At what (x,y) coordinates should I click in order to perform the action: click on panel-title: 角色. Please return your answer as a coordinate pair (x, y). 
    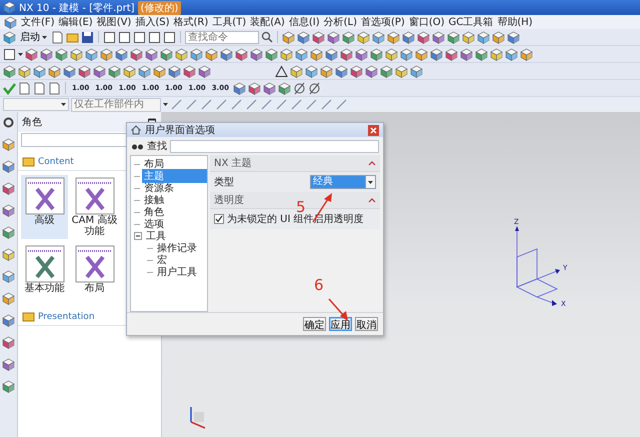
    Looking at the image, I should click on (32, 122).